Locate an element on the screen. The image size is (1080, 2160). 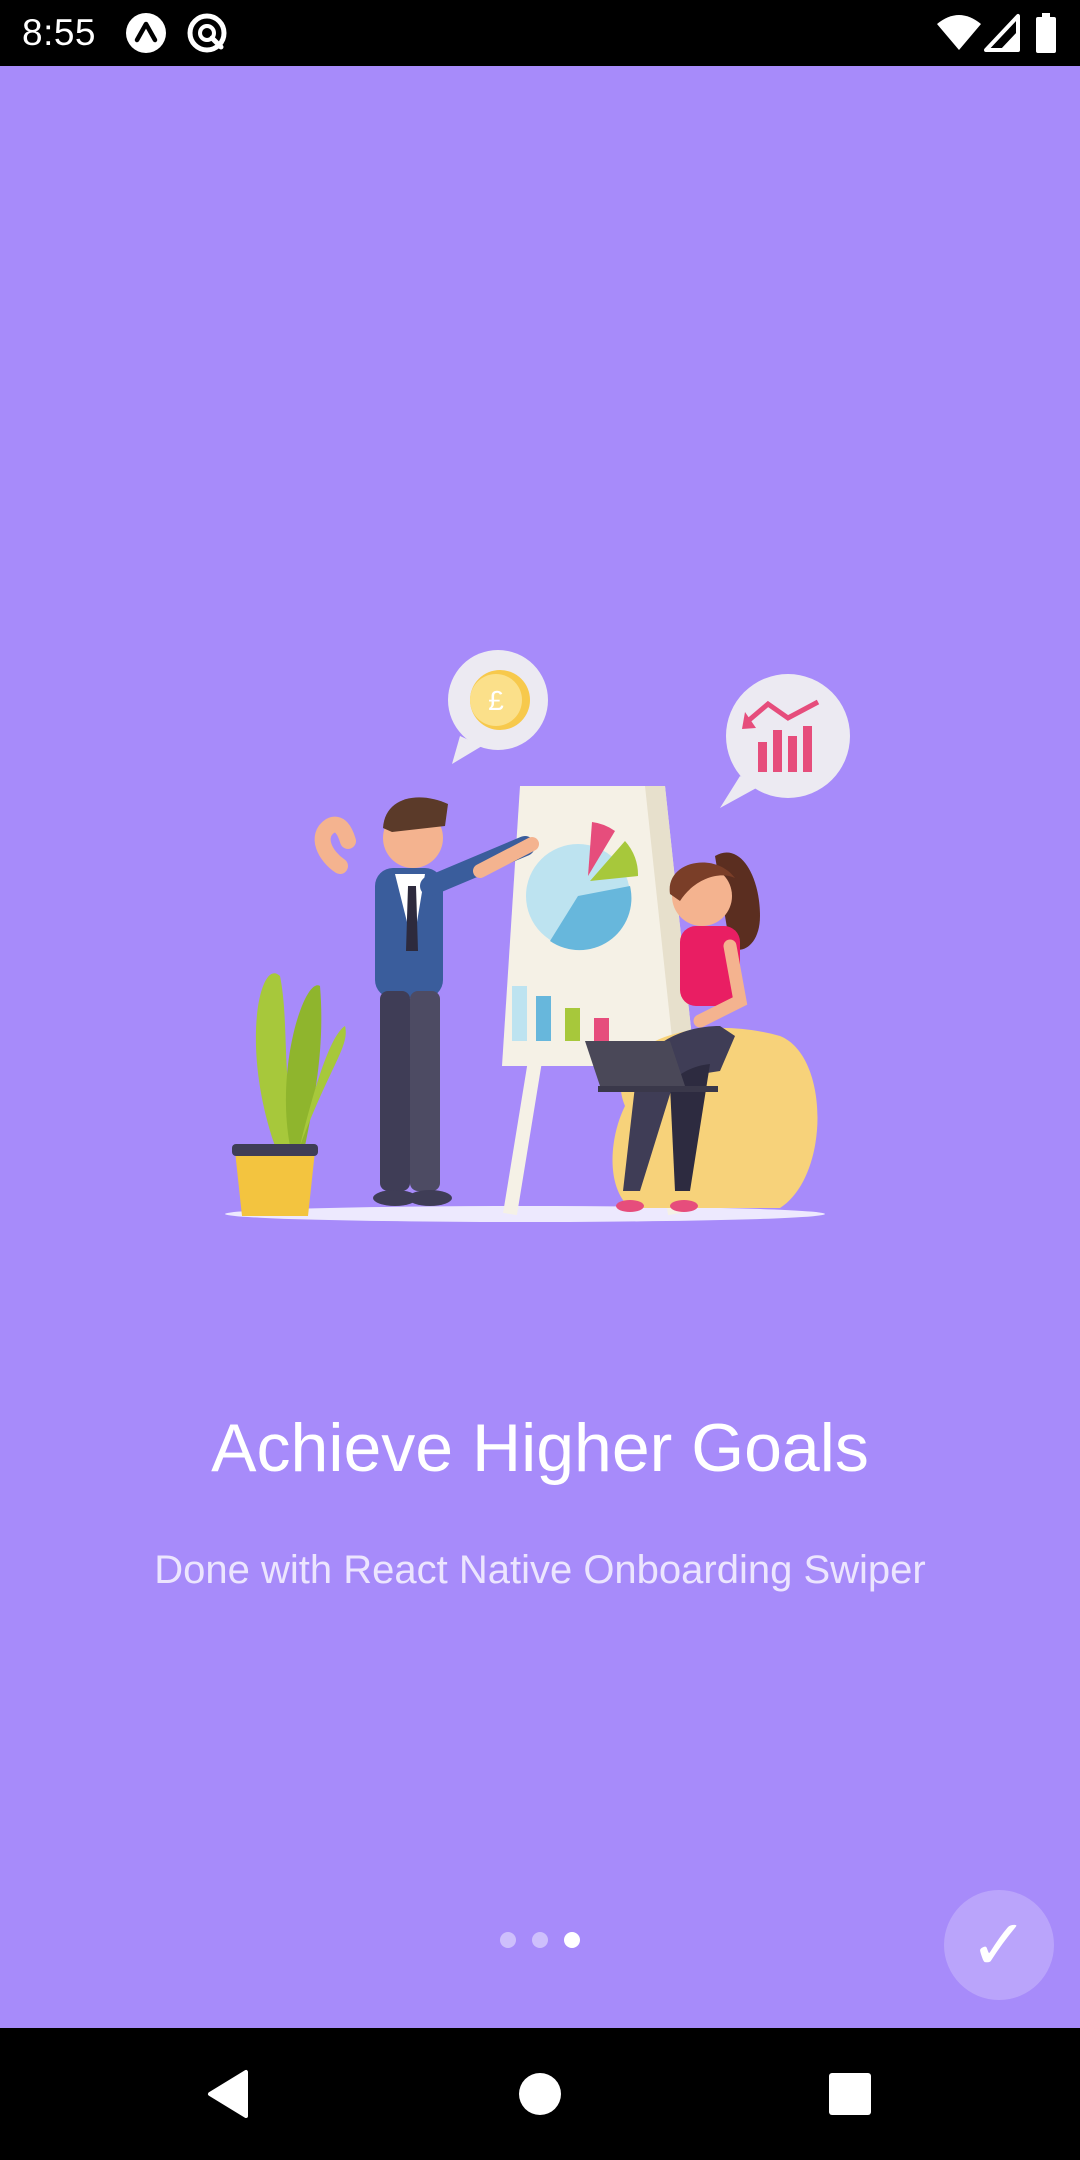
slide-title: Achieve Higher Goals is located at coordinates (540, 1448).